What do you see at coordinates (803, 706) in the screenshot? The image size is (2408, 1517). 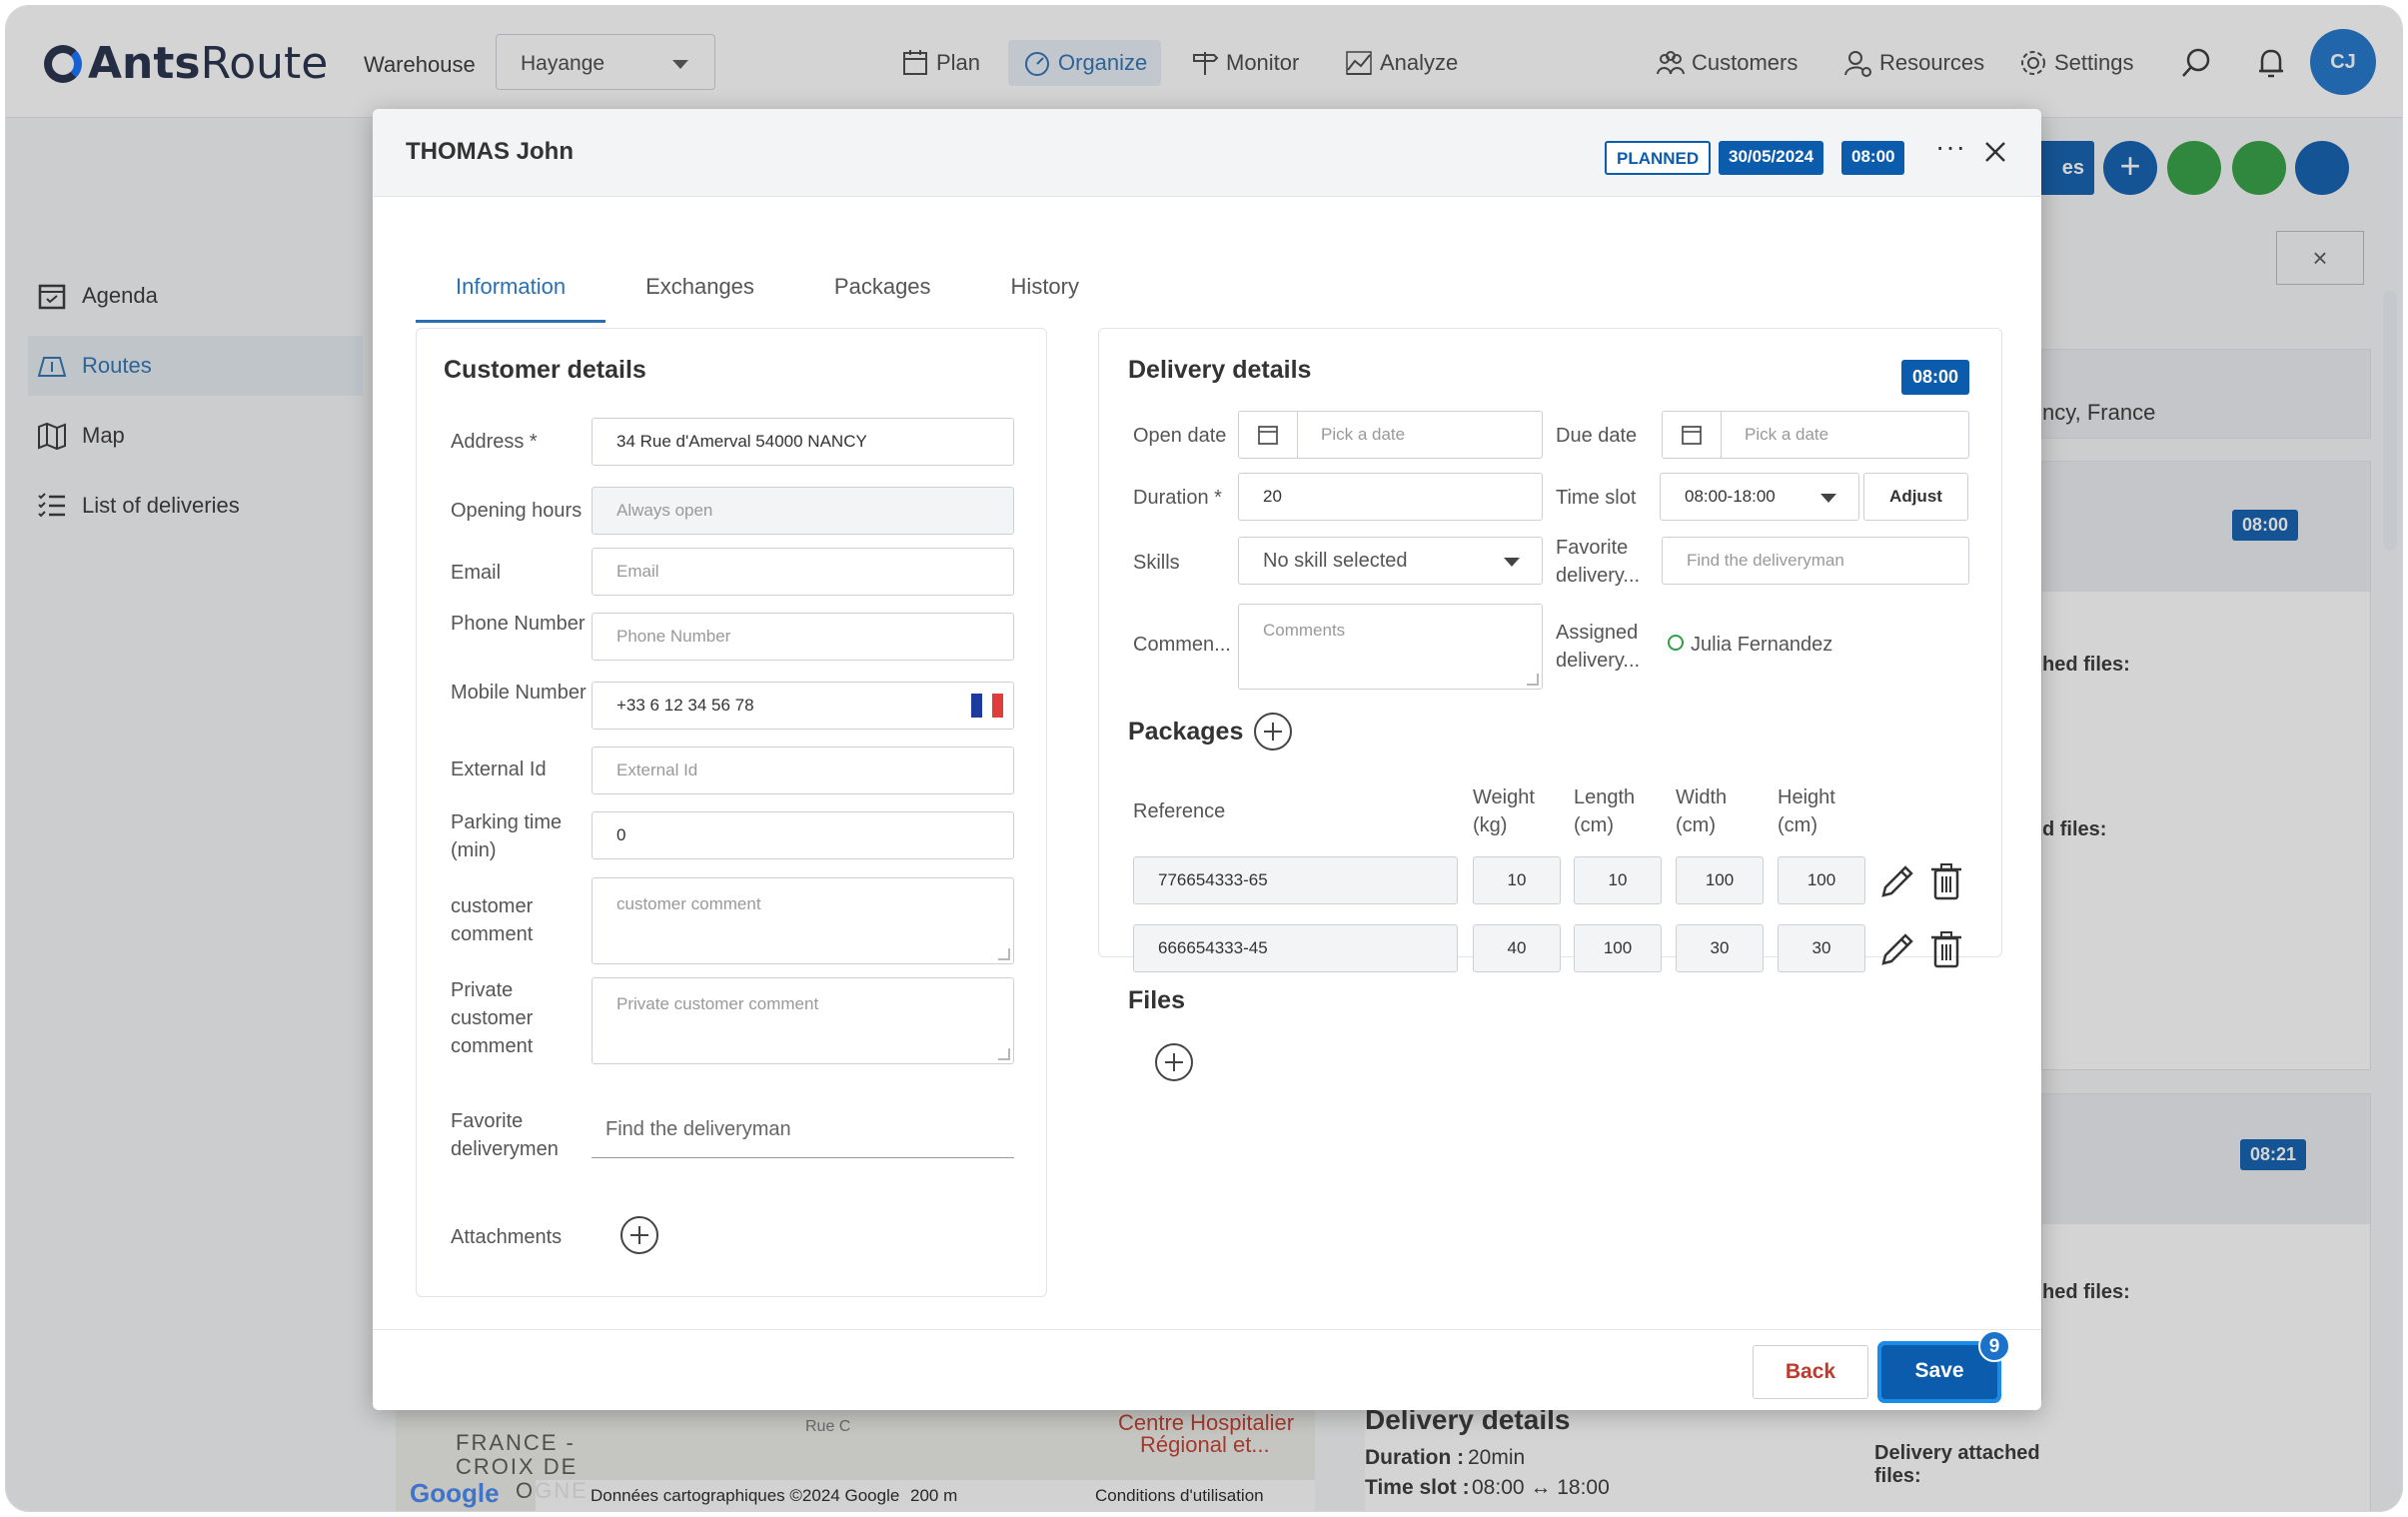 I see `mobile-field: +33 6 12 34 56 78` at bounding box center [803, 706].